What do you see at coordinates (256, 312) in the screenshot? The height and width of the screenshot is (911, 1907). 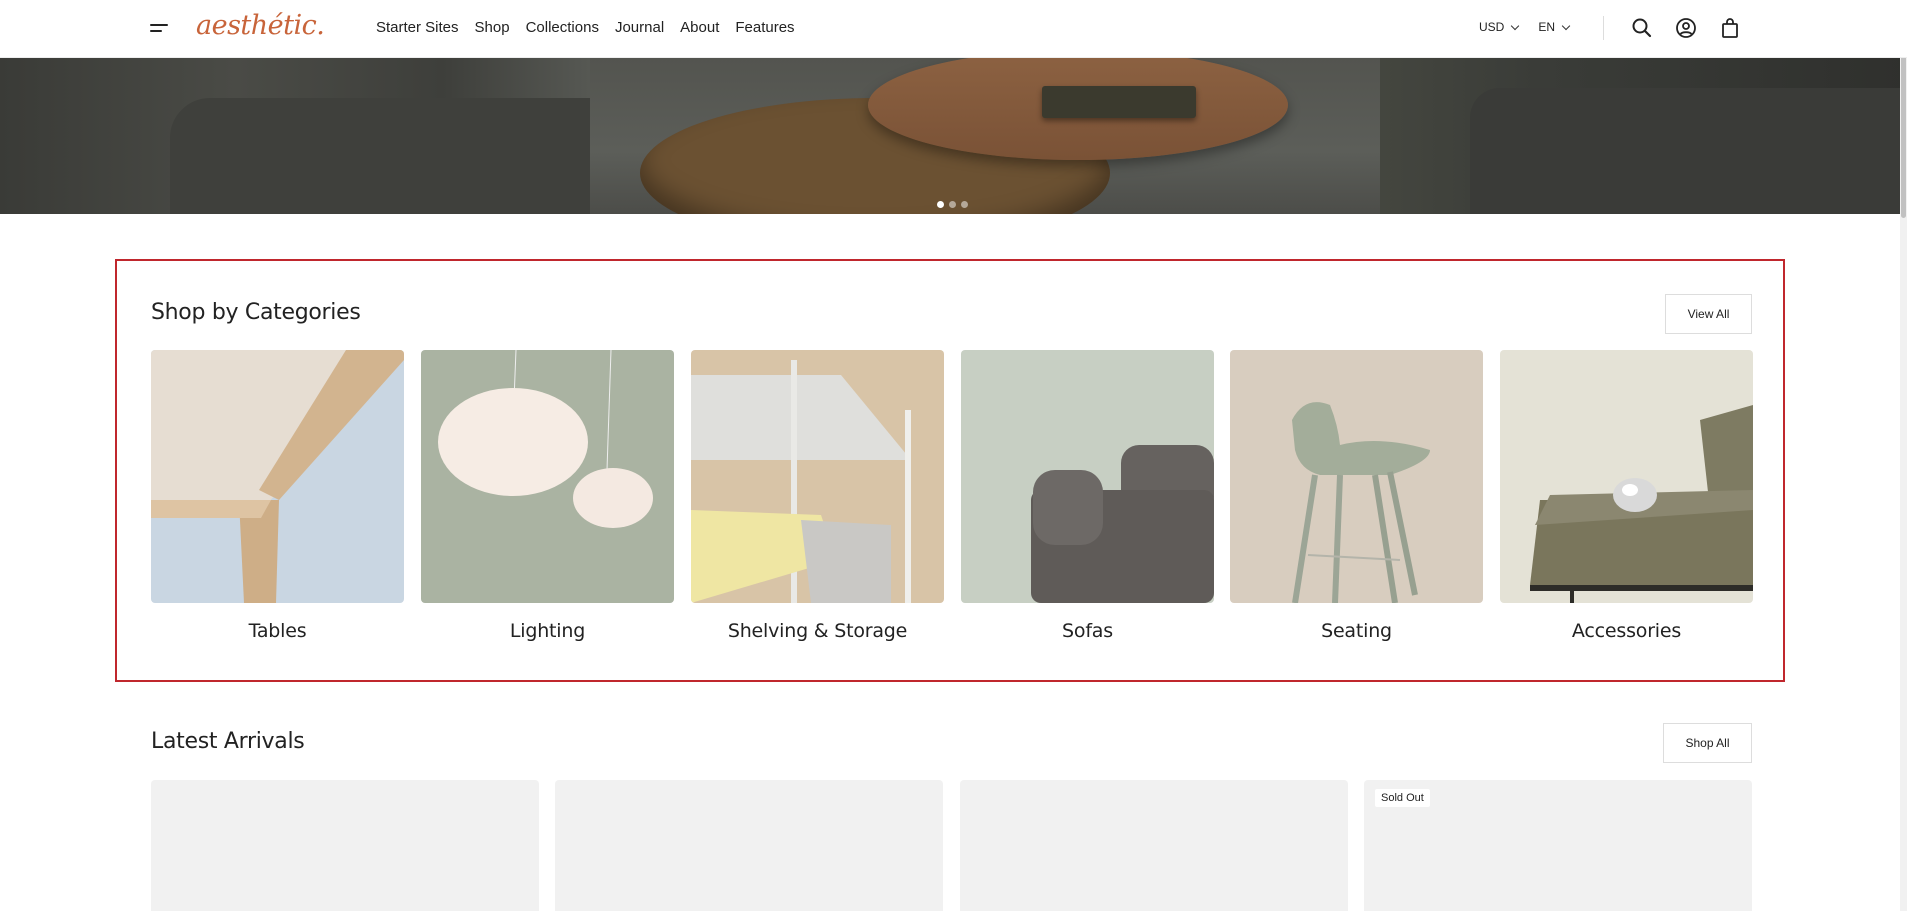 I see `categories-title: Shop by Categories` at bounding box center [256, 312].